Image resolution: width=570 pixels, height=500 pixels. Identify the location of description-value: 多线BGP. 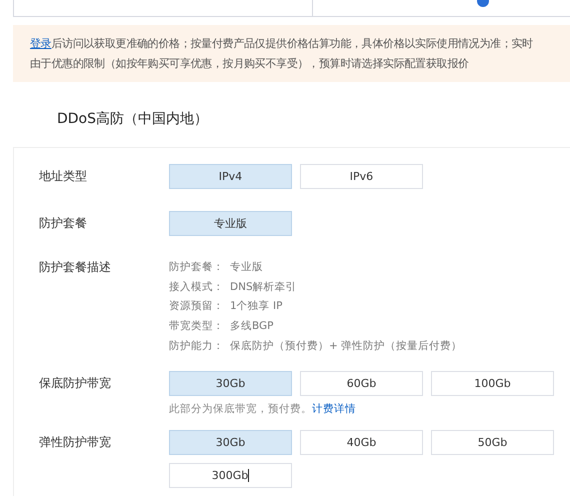
(252, 326).